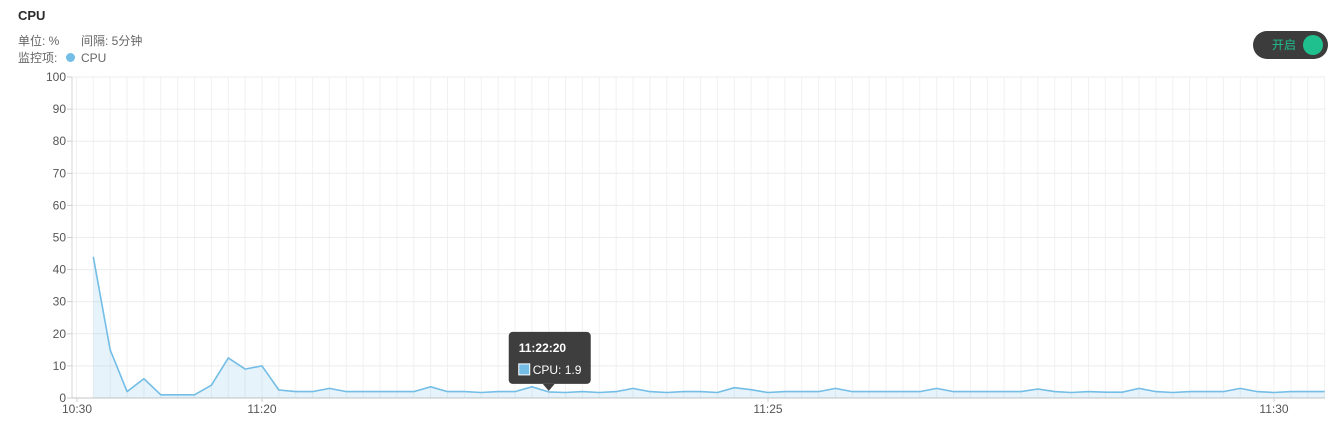 The image size is (1340, 425). I want to click on x-tick-label: 11:20, so click(261, 409).